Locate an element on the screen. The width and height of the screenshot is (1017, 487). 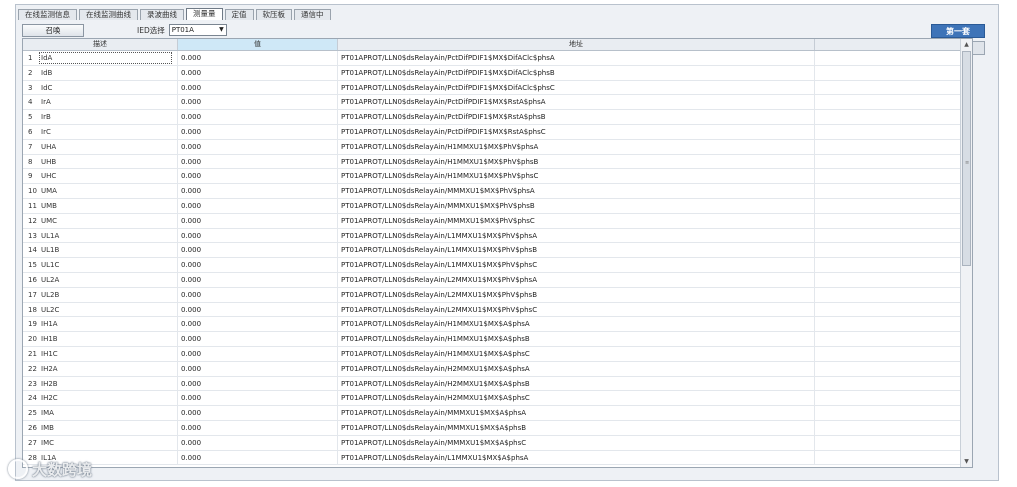
cell-description: 6 IrC is located at coordinates (100, 131).